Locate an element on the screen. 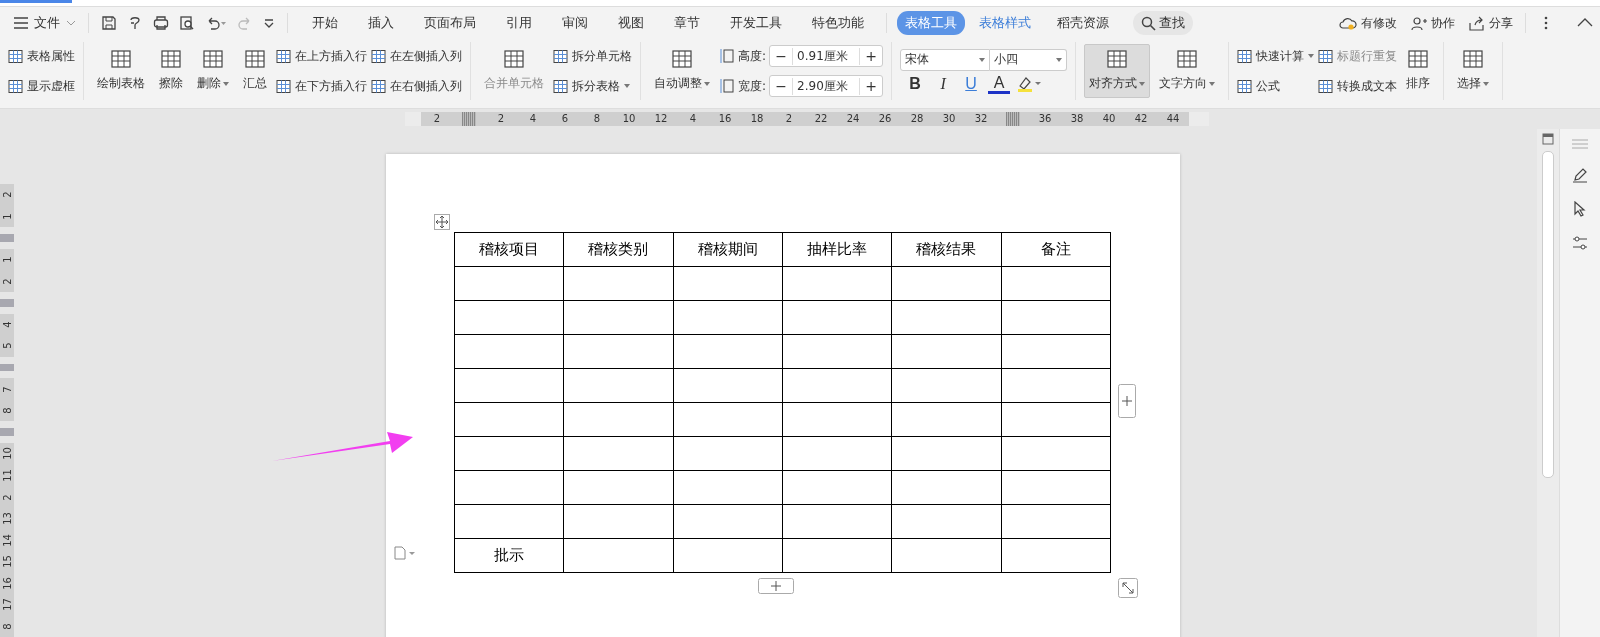 Image resolution: width=1600 pixels, height=637 pixels. ribbon-button: 快速计算 is located at coordinates (1276, 56).